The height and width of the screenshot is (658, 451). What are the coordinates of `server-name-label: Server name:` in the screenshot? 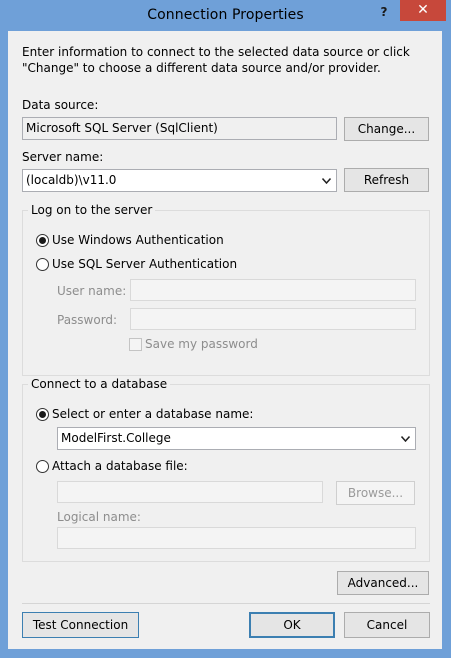 It's located at (63, 157).